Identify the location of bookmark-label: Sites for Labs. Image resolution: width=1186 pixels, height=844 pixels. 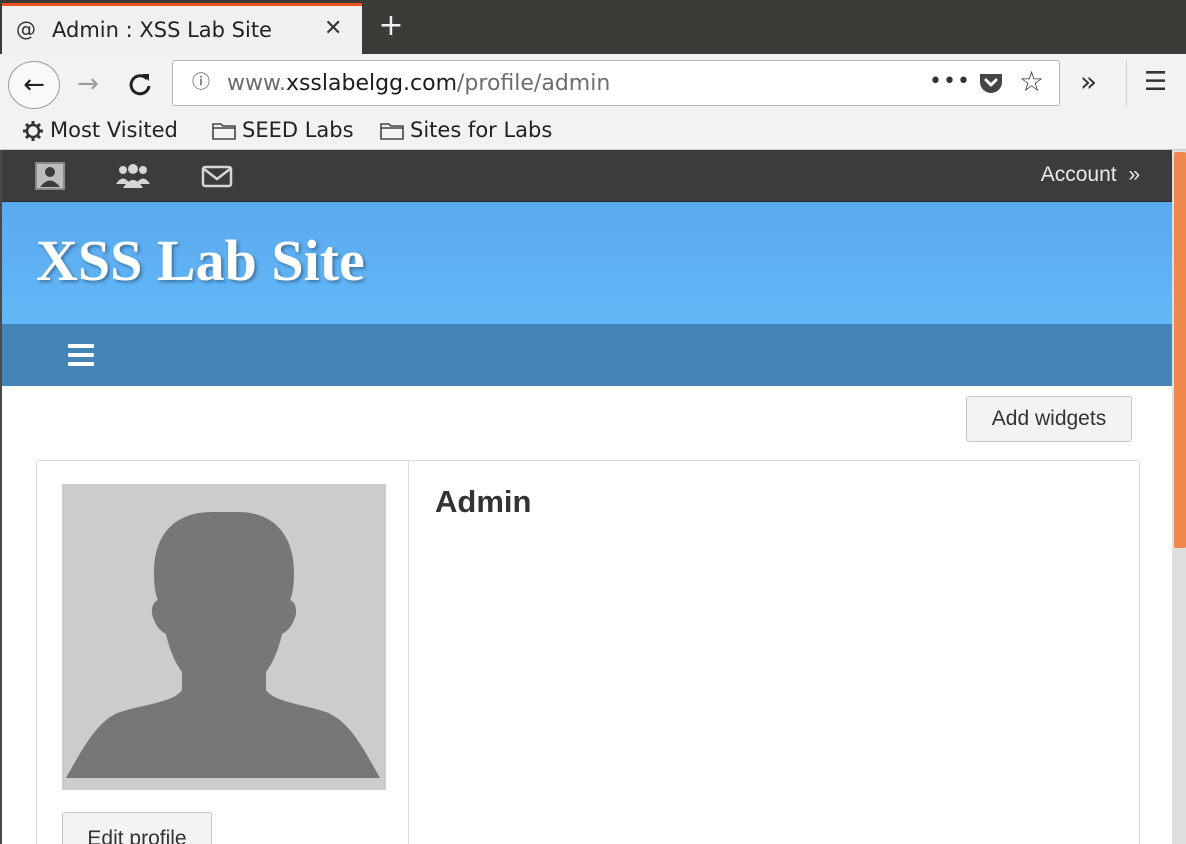
(481, 130).